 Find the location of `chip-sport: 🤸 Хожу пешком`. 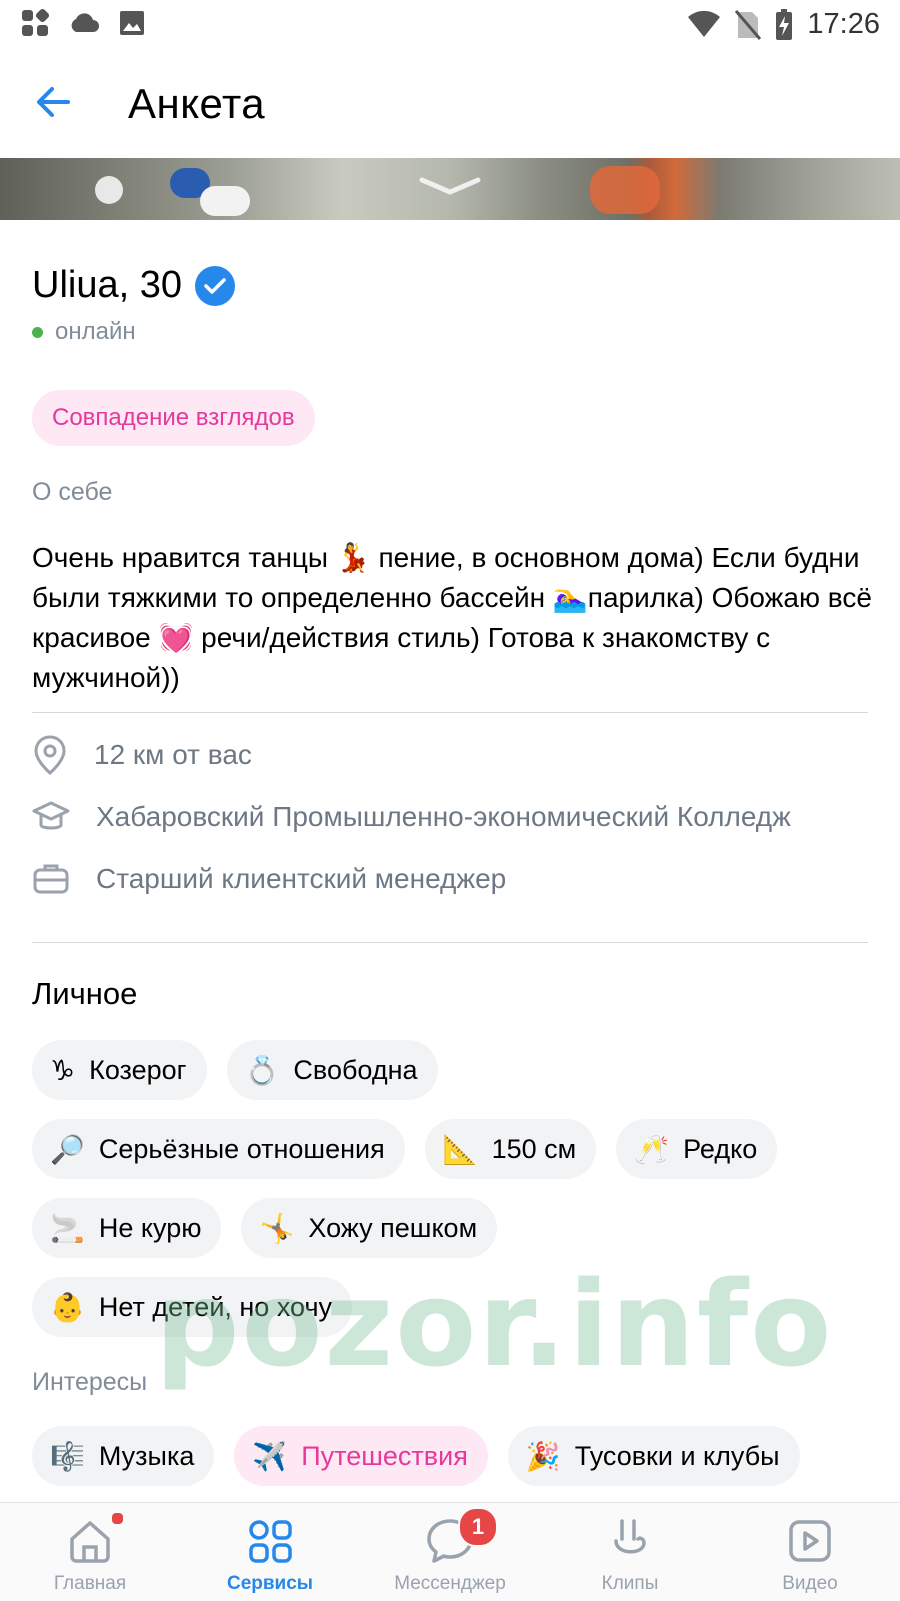

chip-sport: 🤸 Хожу пешком is located at coordinates (369, 1228).